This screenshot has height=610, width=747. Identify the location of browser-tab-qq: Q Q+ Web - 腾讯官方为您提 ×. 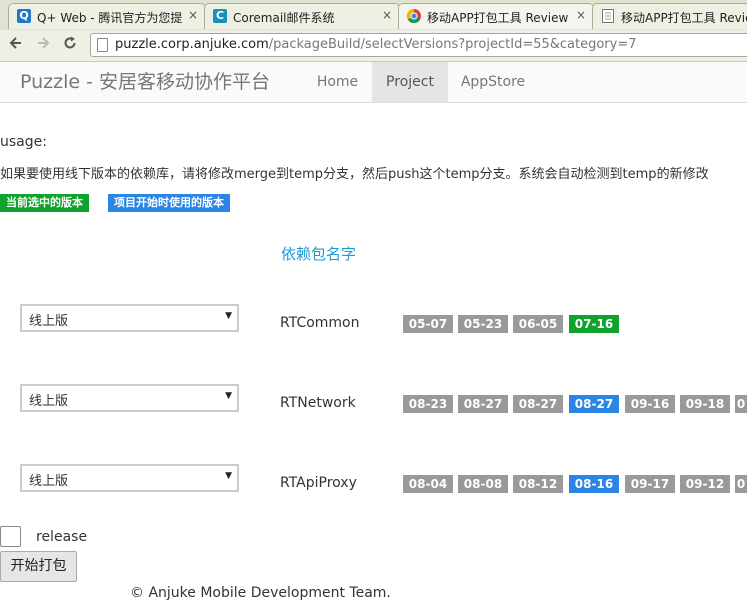
(107, 16).